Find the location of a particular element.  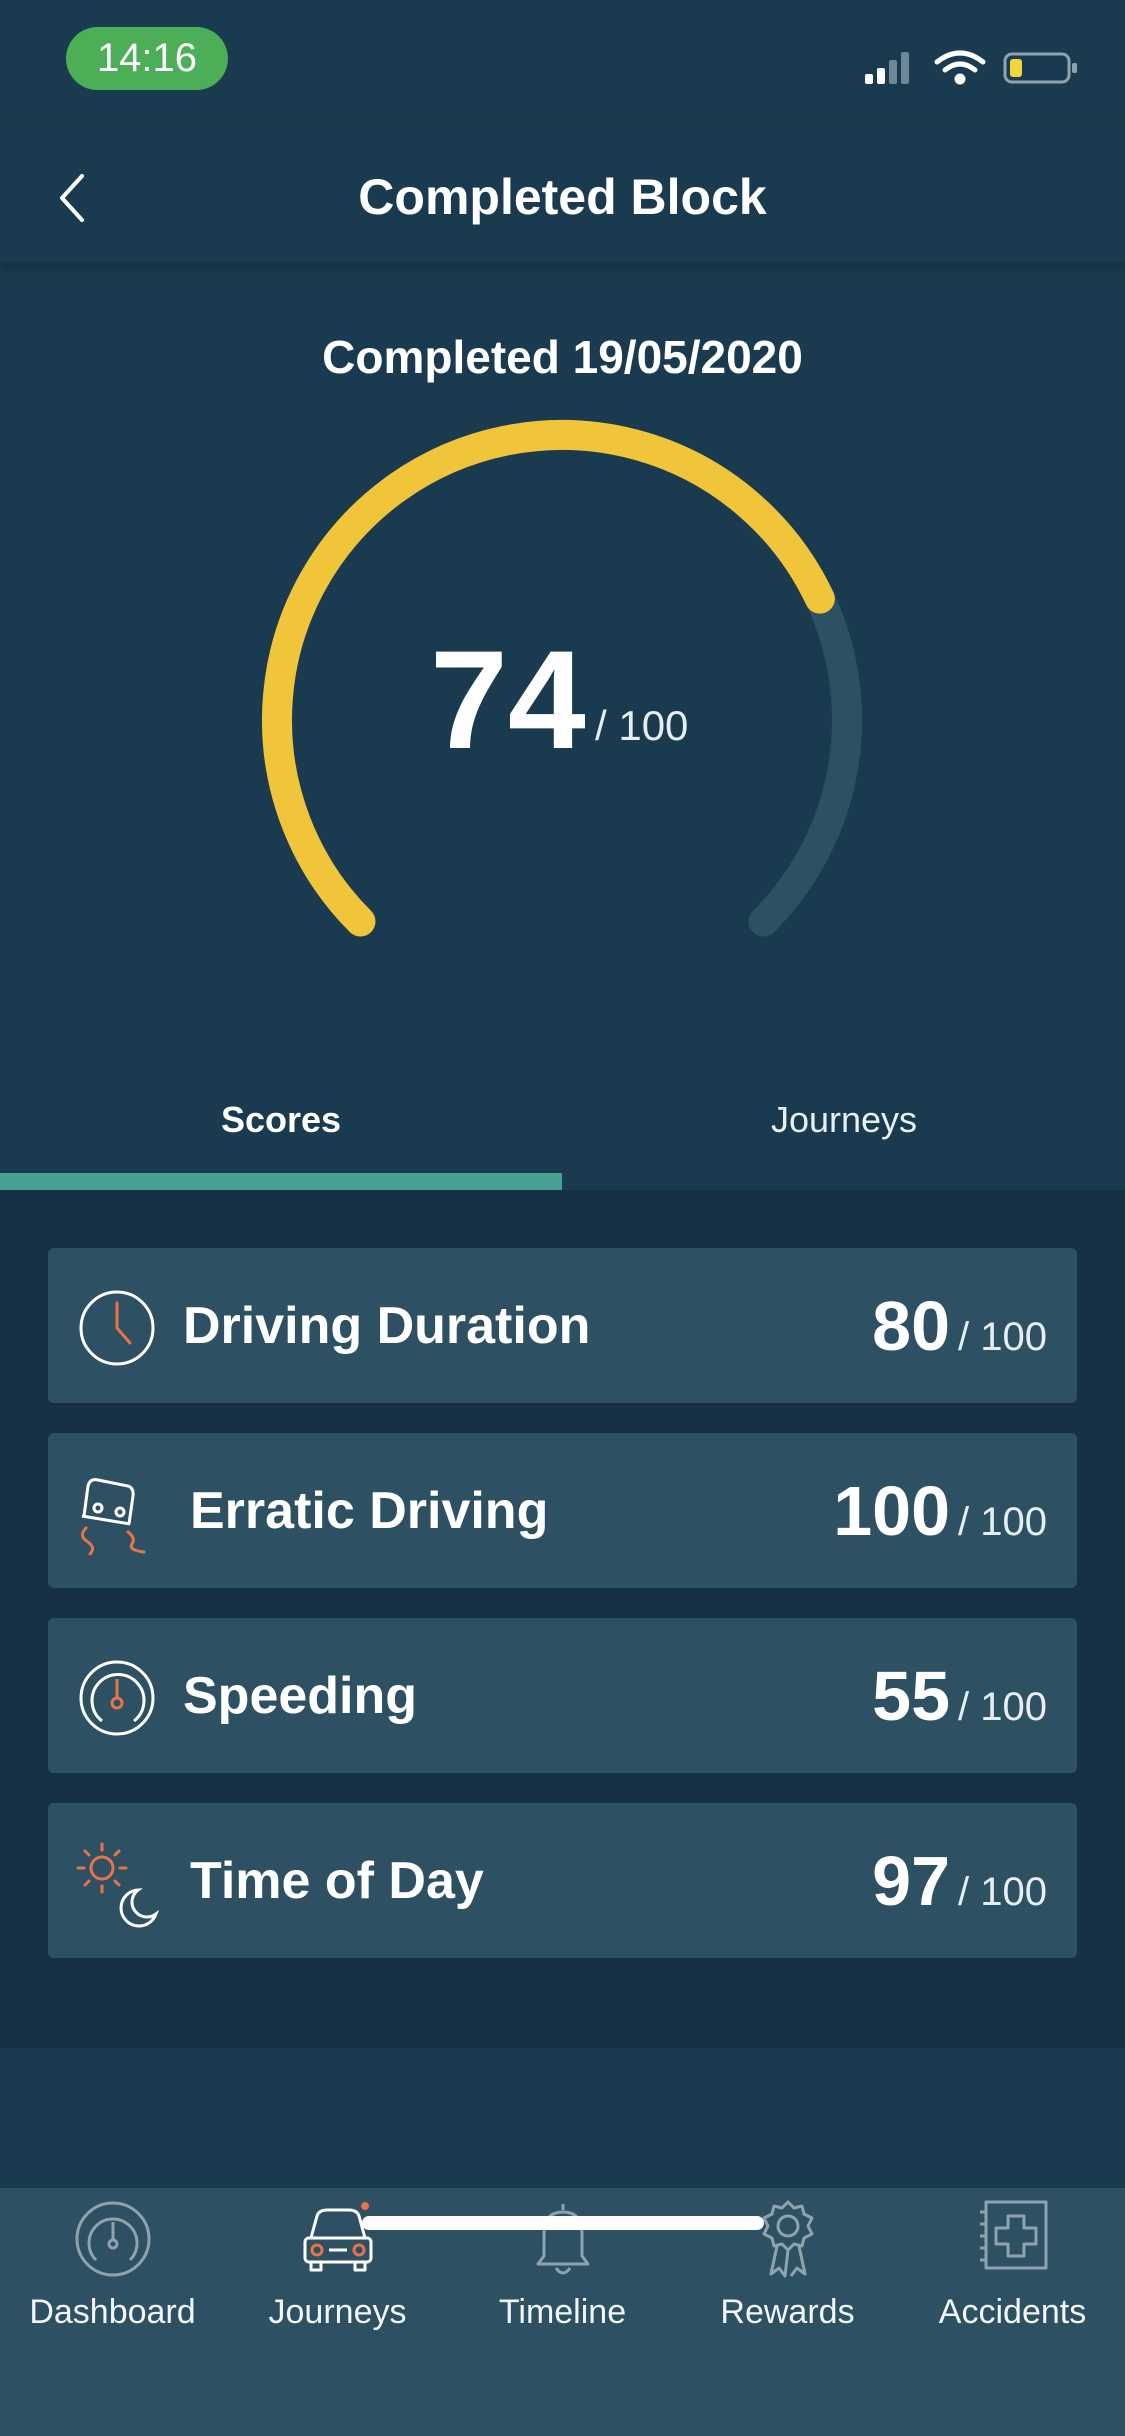

nav-label: Timeline is located at coordinates (562, 2312).